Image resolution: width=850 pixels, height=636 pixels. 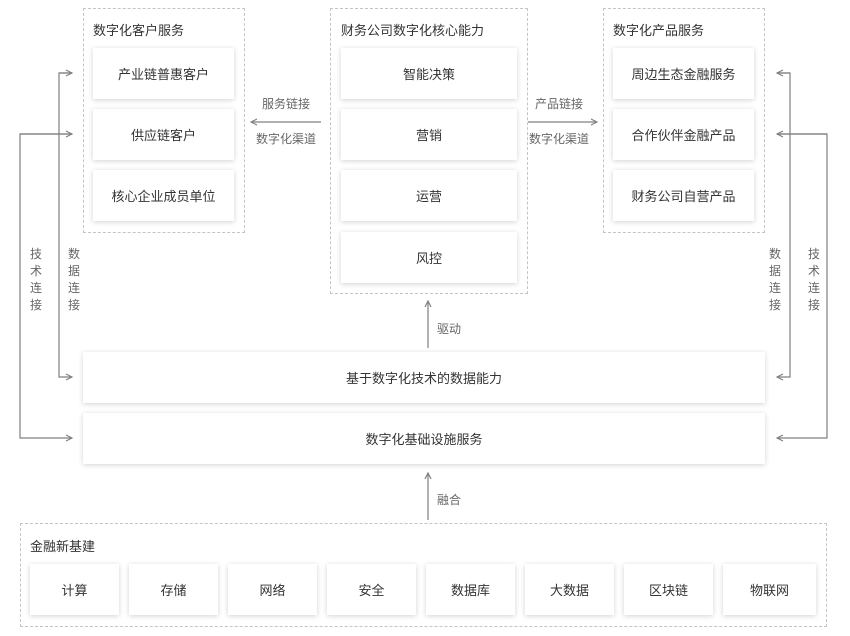 I want to click on left-data-connection-arrow, so click(x=65, y=224).